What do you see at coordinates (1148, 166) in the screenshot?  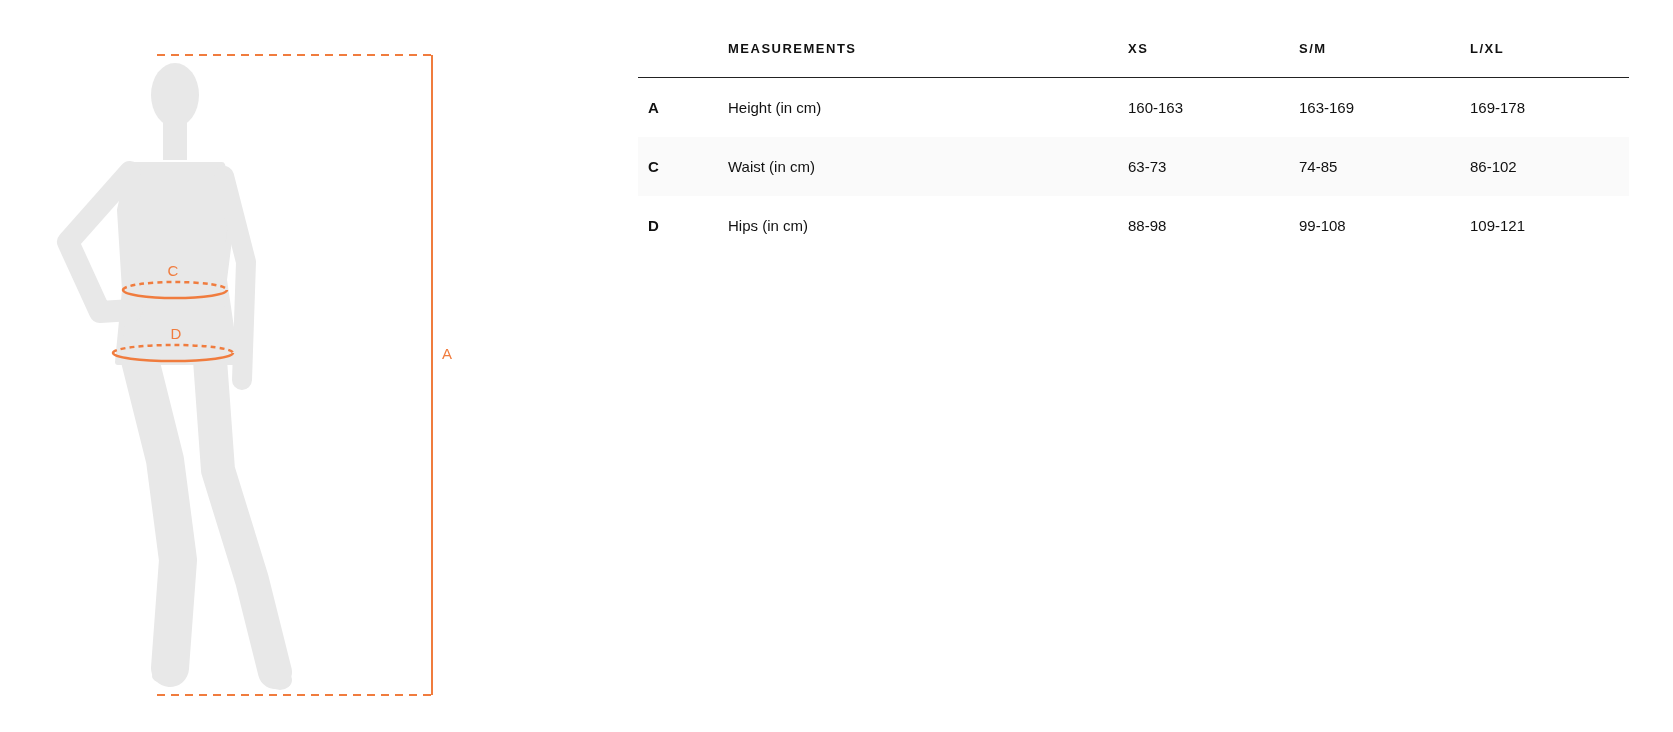 I see `table-cell-text: 63-73` at bounding box center [1148, 166].